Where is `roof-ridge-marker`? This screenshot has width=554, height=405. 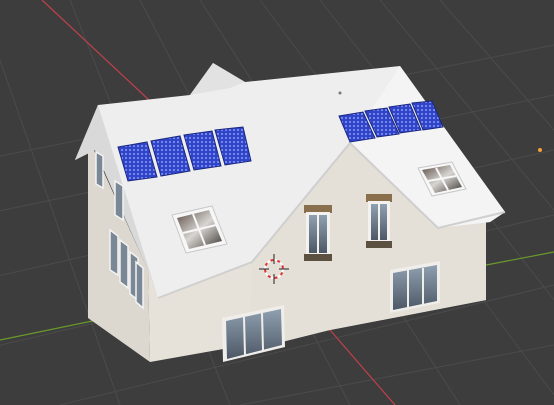
roof-ridge-marker is located at coordinates (340, 93).